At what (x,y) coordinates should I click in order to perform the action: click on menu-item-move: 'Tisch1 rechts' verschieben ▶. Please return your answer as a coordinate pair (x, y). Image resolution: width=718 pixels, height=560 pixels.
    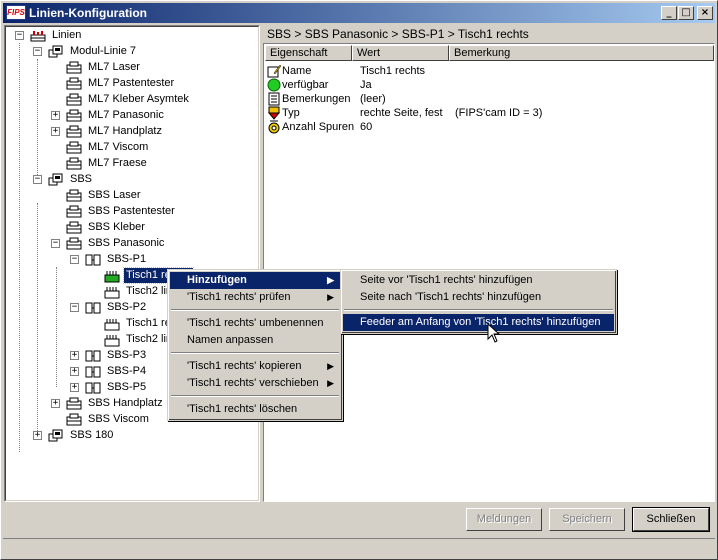
    Looking at the image, I should click on (255, 383).